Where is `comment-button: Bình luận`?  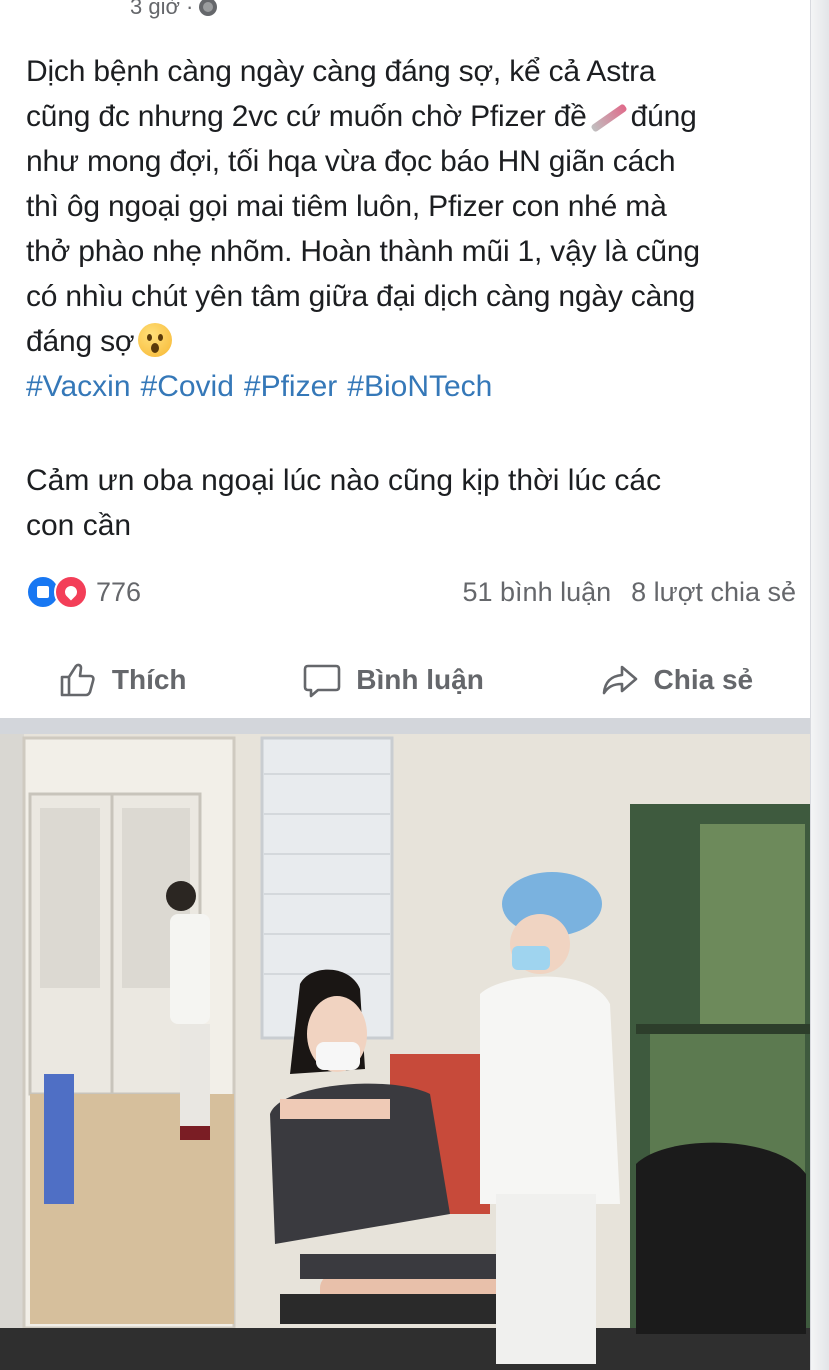
comment-button: Bình luận is located at coordinates (393, 680).